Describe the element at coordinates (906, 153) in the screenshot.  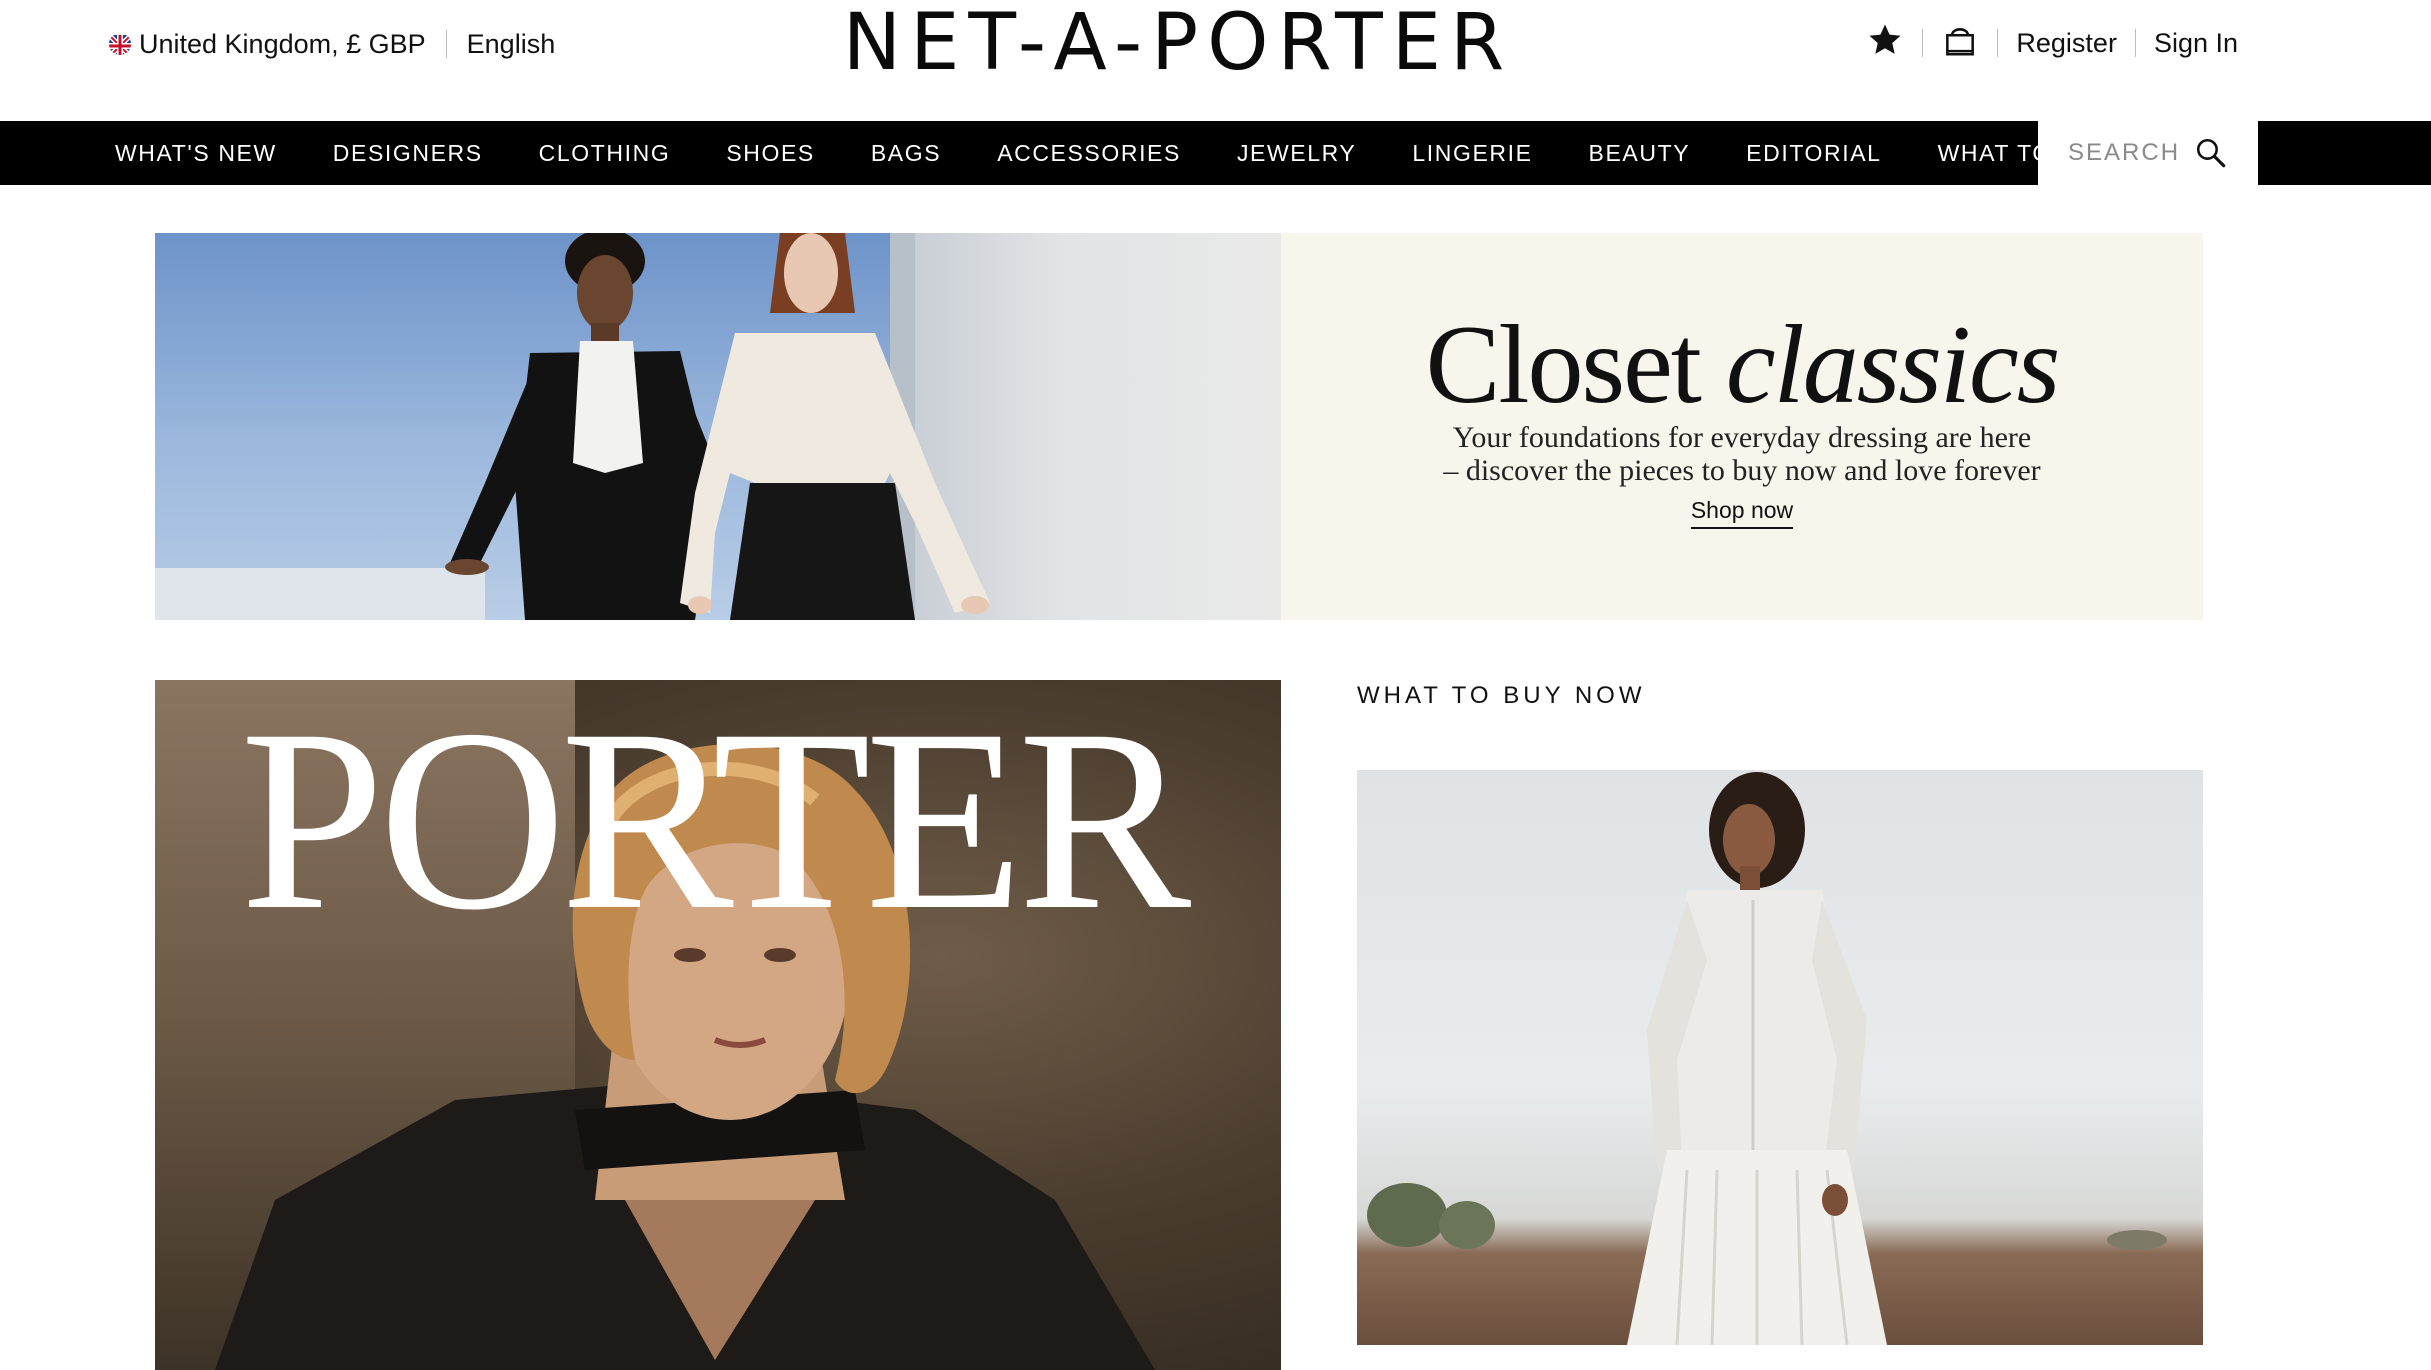
I see `nav-item-bags: BAGS` at that location.